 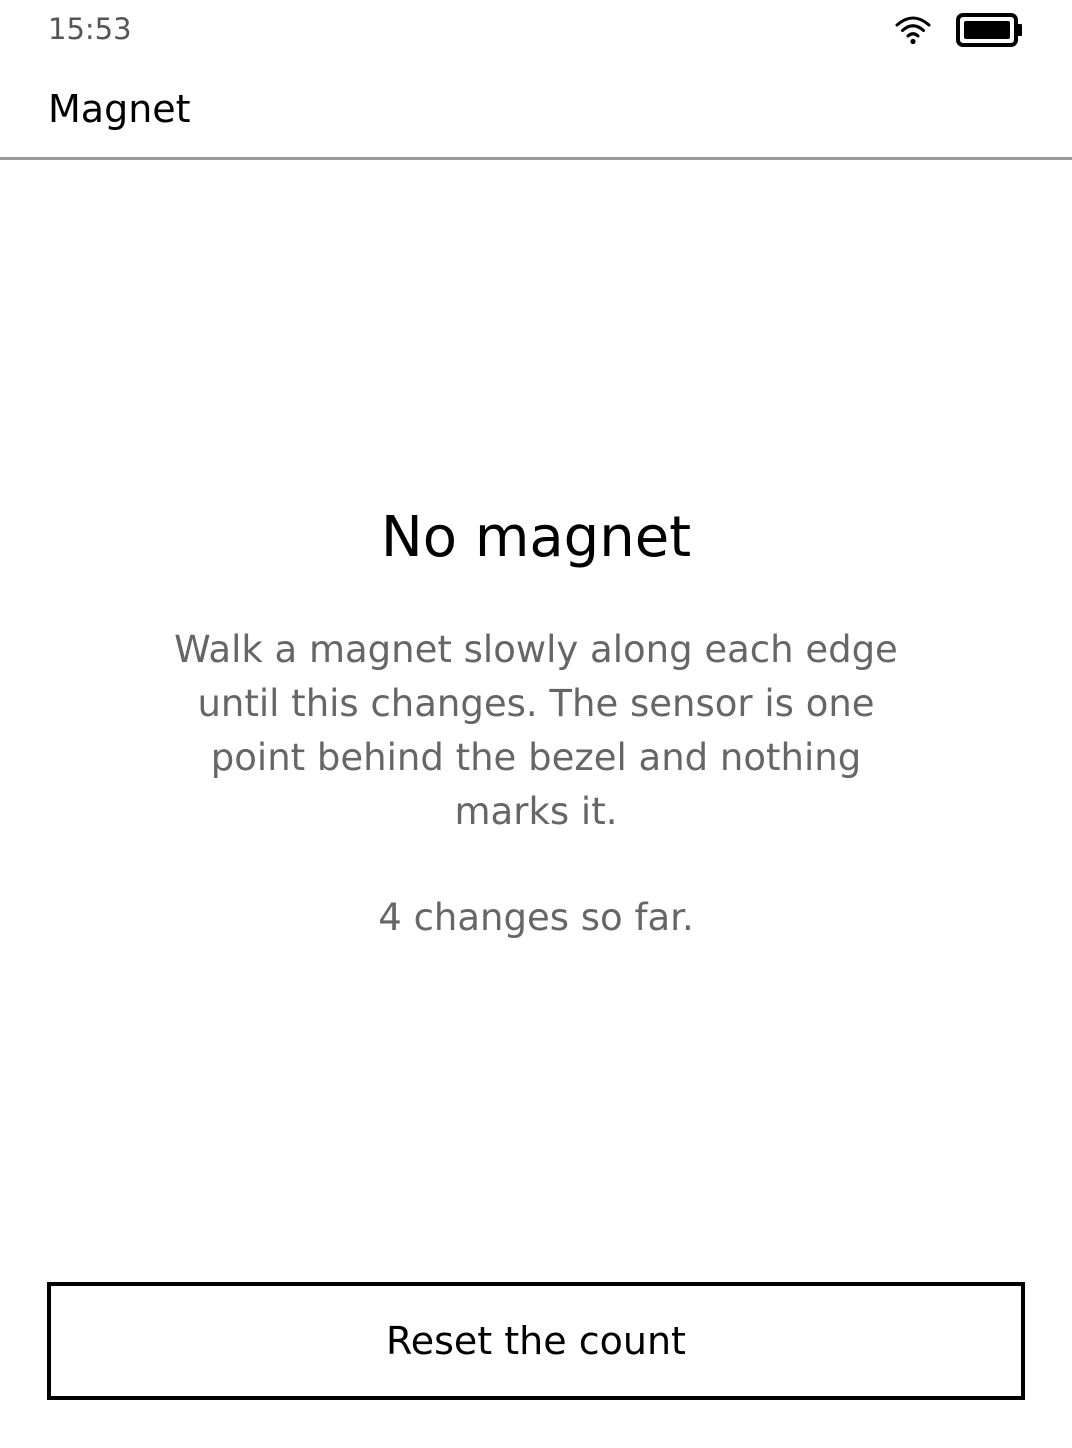 What do you see at coordinates (90, 29) in the screenshot?
I see `status-time: 15:53` at bounding box center [90, 29].